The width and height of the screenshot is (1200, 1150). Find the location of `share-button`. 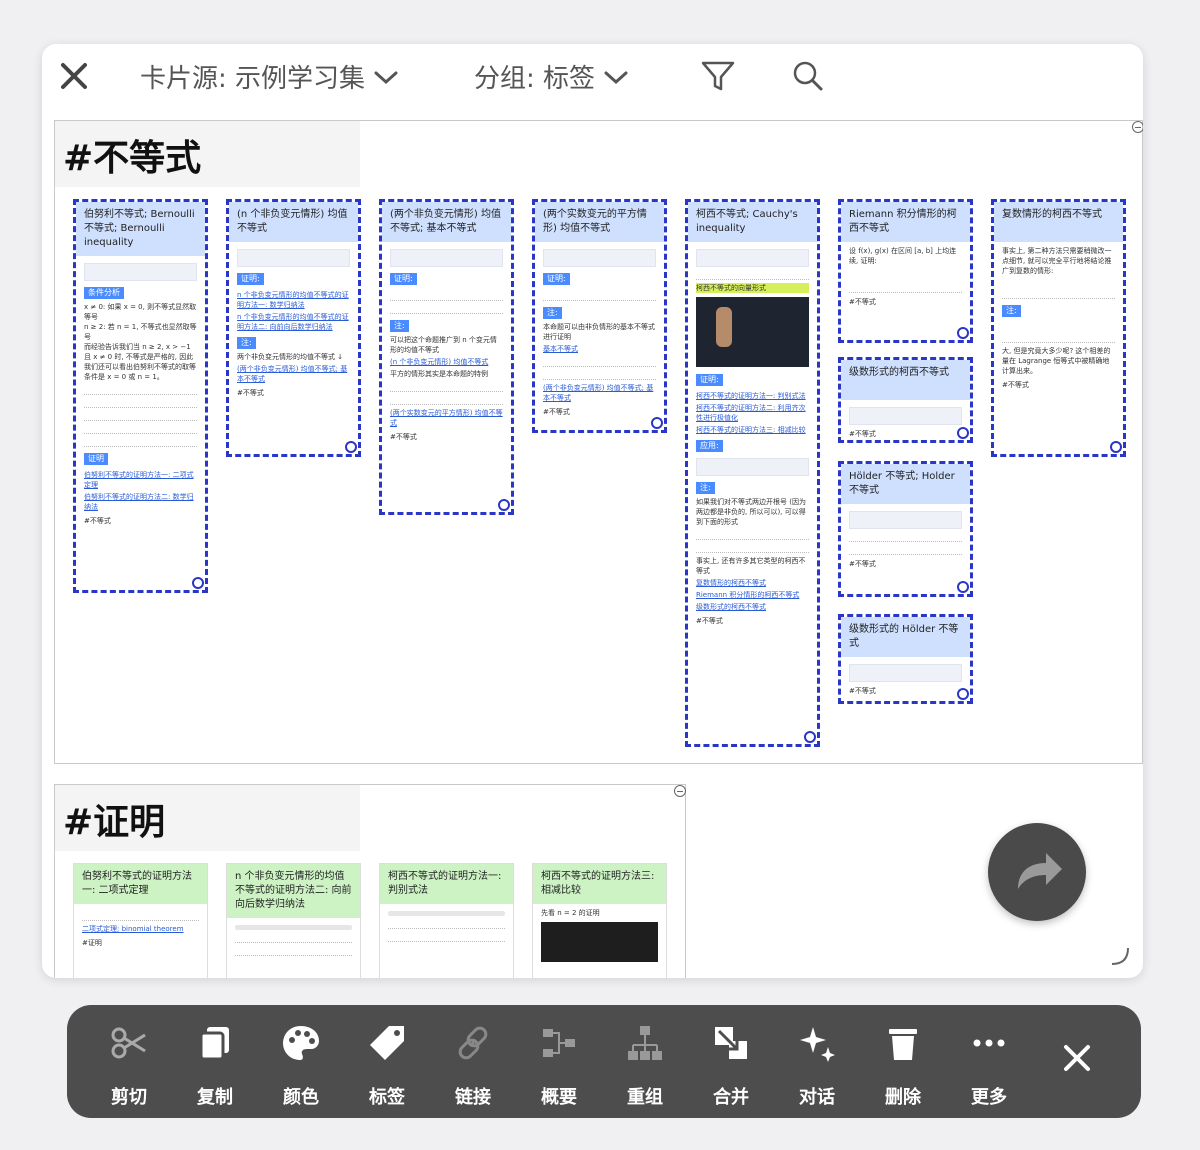

share-button is located at coordinates (1037, 872).